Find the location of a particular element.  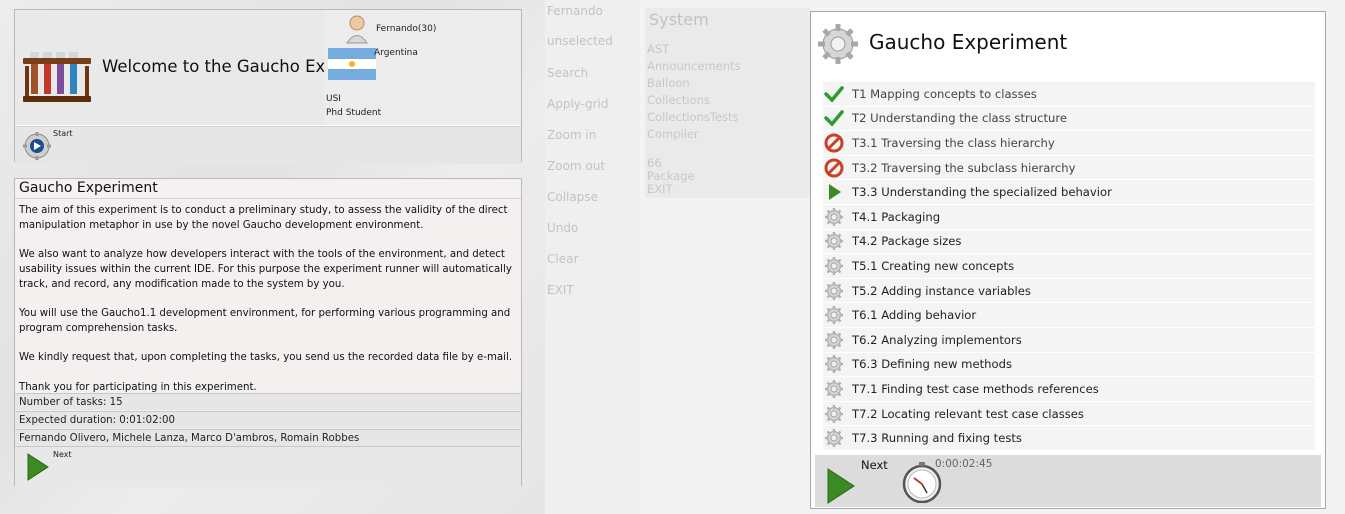

next-button is located at coordinates (38, 467).